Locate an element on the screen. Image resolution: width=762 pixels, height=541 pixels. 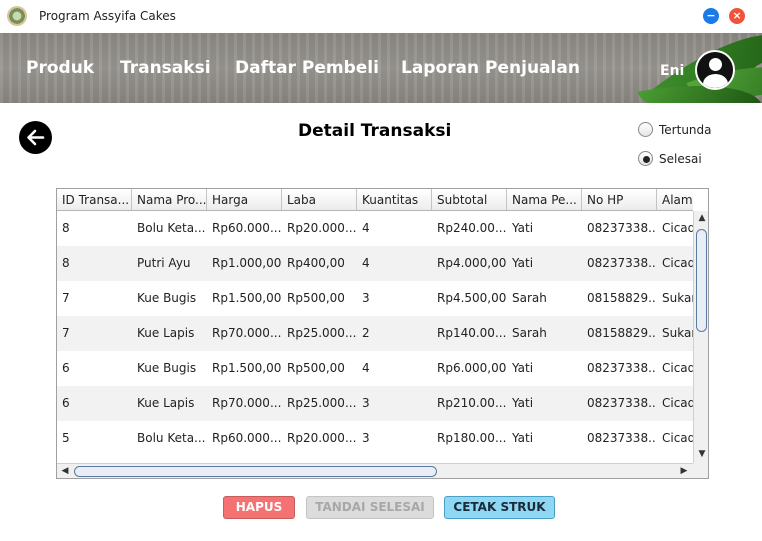
column-header: Kuantitas is located at coordinates (394, 199).